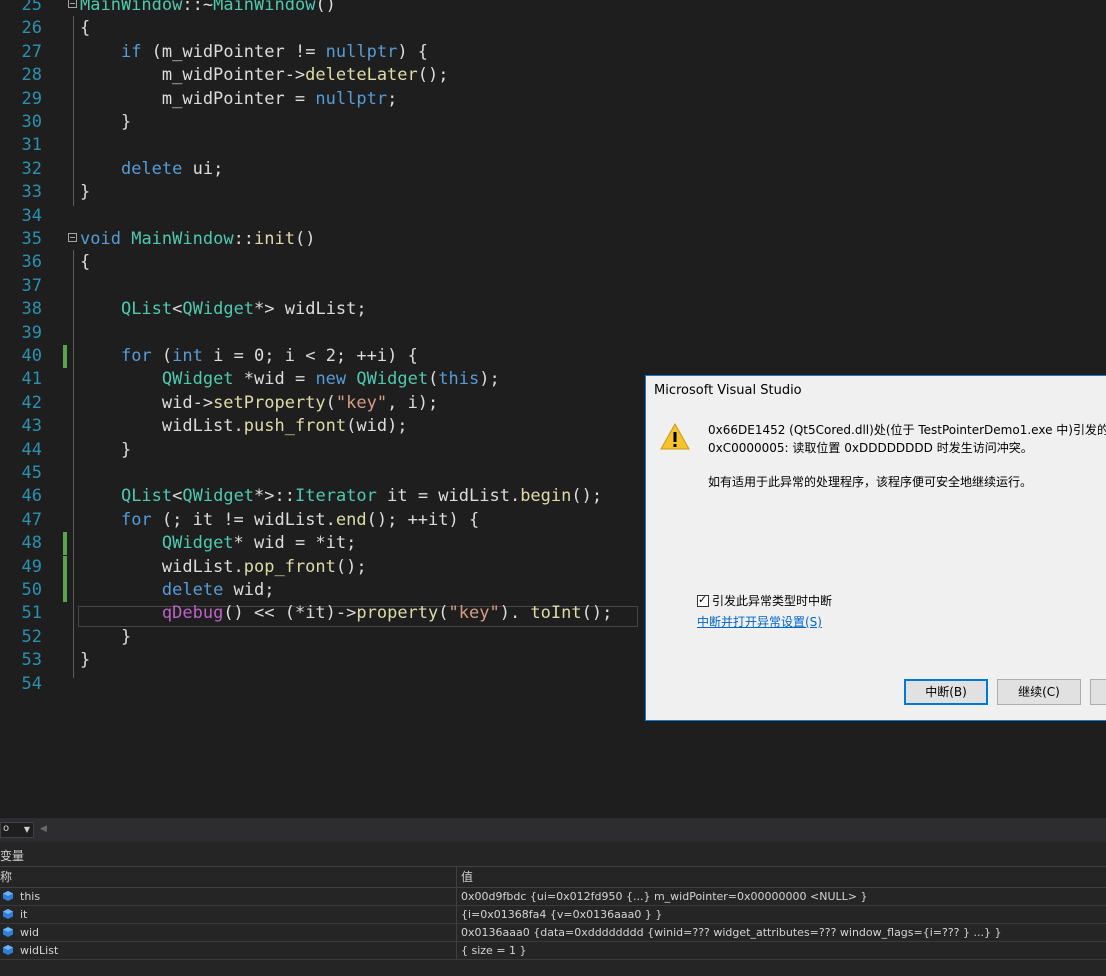  Describe the element at coordinates (553, 262) in the screenshot. I see `code-line: 36 {` at that location.